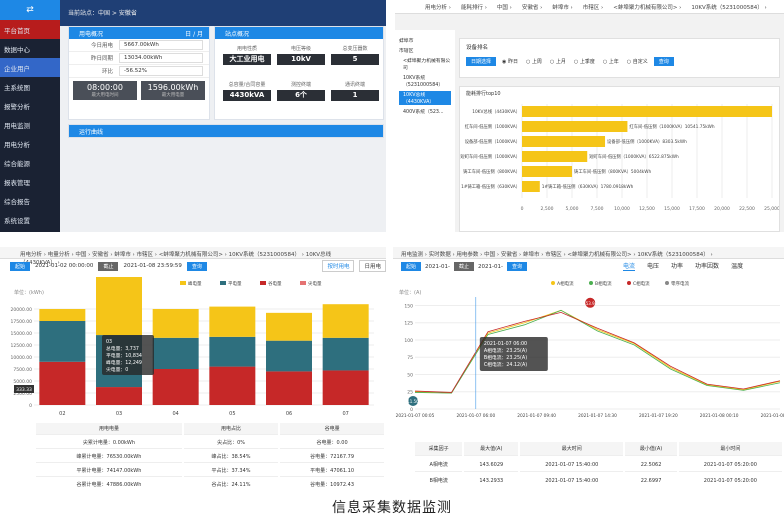 This screenshot has width=784, height=528. What do you see at coordinates (30, 219) in the screenshot?
I see `sidebar-item-settings: 系统设置` at bounding box center [30, 219].